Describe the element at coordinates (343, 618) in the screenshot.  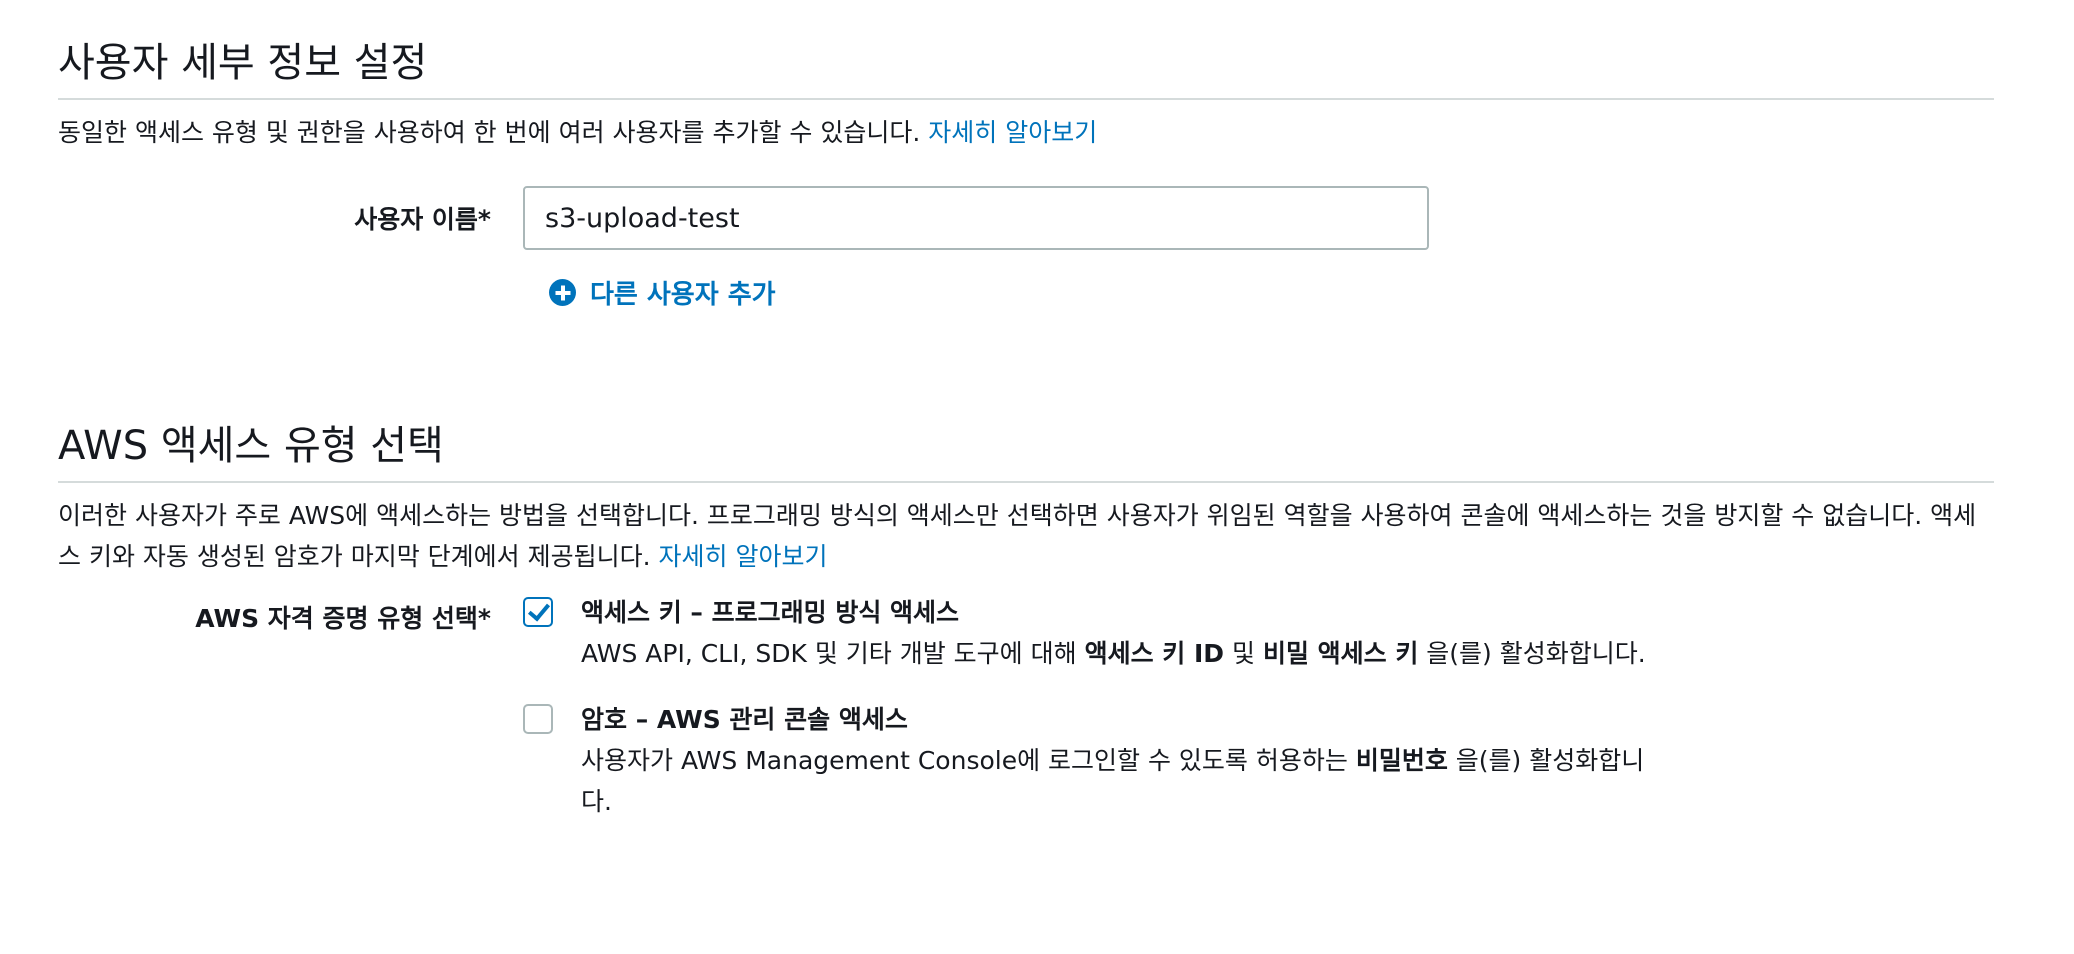
I see `credential-type-label: AWS 자격 증명 유형 선택*` at that location.